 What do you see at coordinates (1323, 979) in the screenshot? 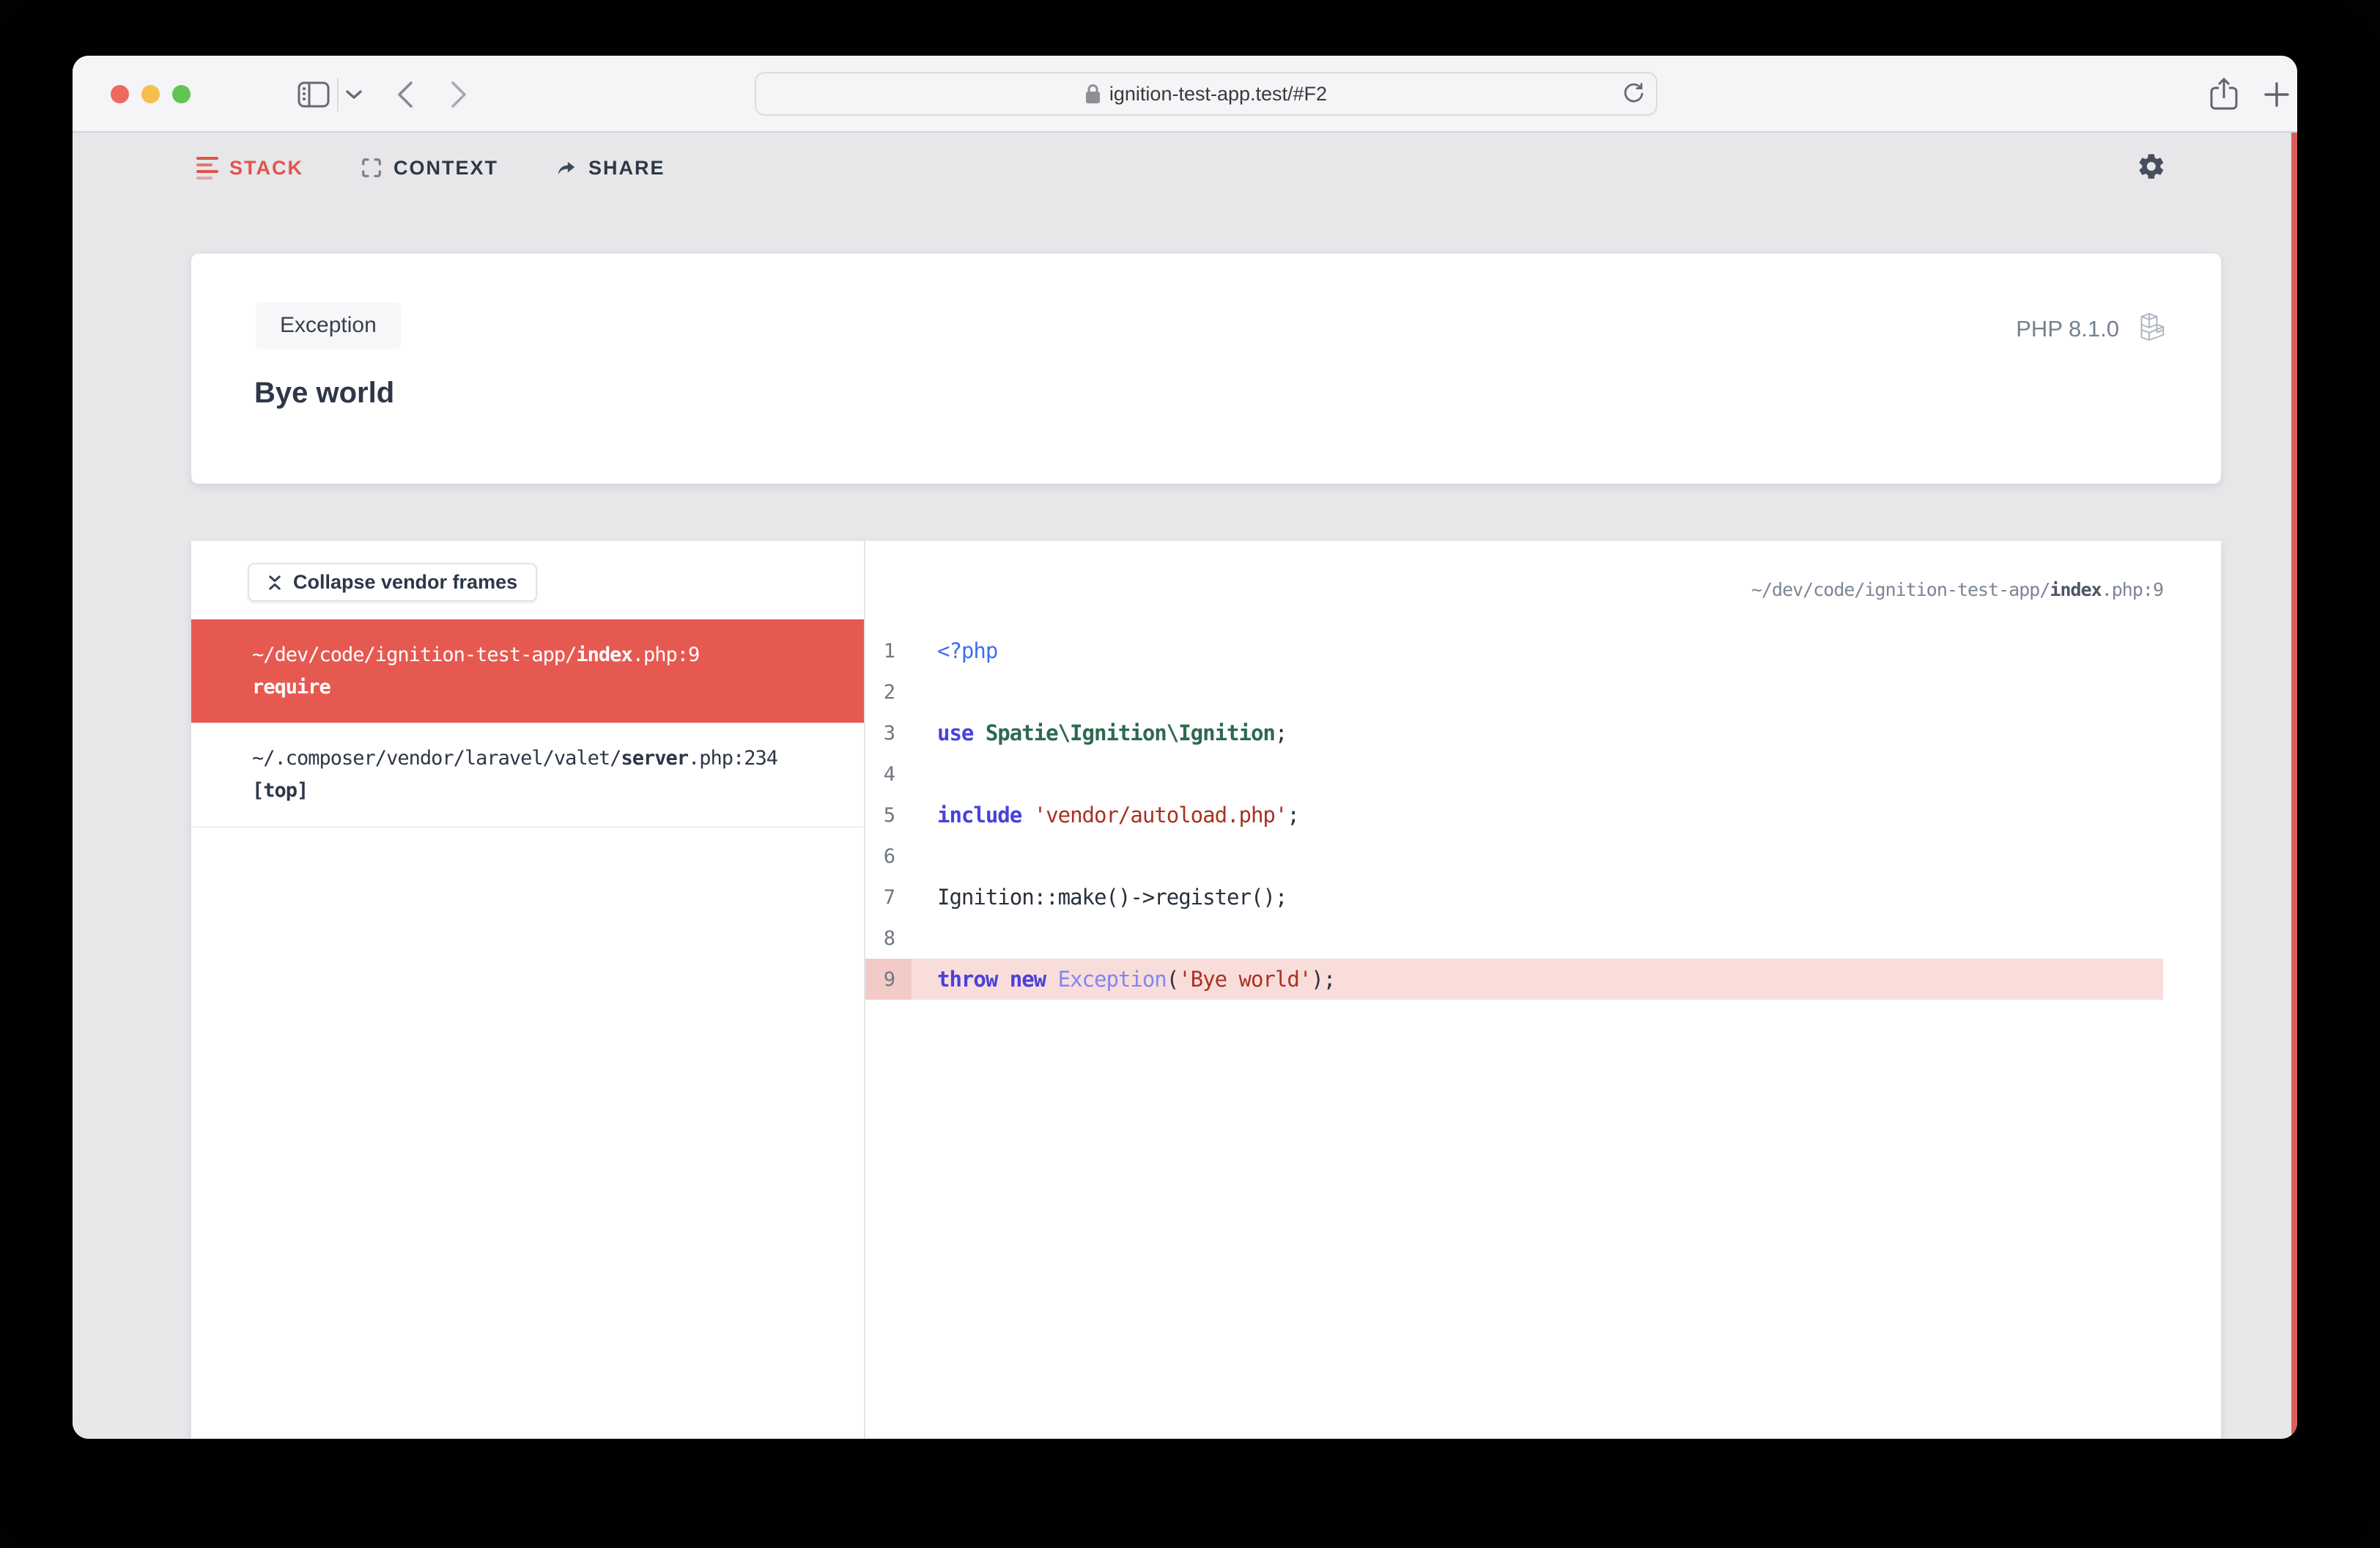
I see `code-token: );` at bounding box center [1323, 979].